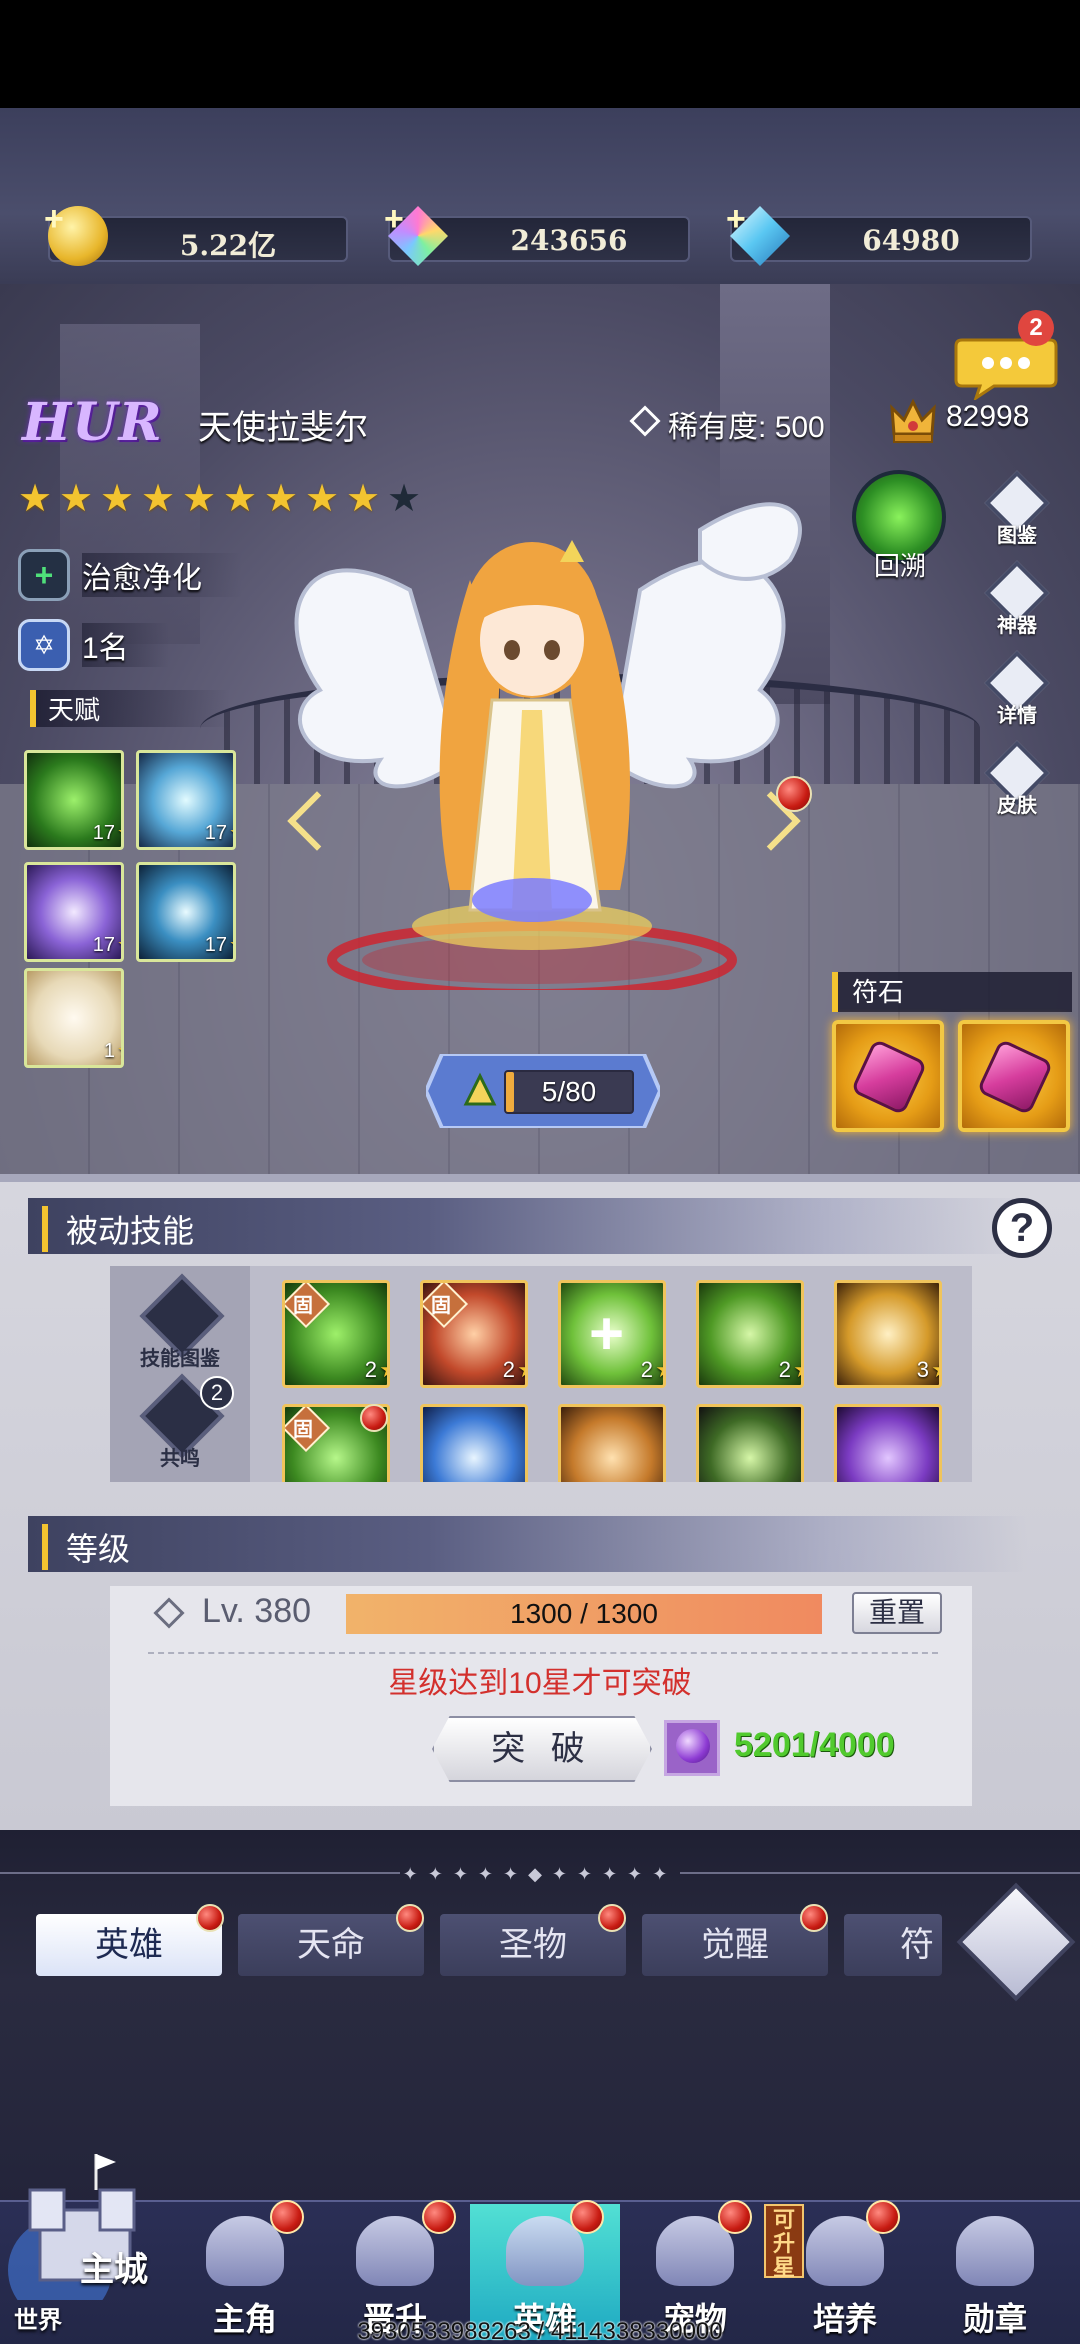  Describe the element at coordinates (540, 196) in the screenshot. I see `resource-bar: + 5.22亿 + 243656 + 64980` at that location.